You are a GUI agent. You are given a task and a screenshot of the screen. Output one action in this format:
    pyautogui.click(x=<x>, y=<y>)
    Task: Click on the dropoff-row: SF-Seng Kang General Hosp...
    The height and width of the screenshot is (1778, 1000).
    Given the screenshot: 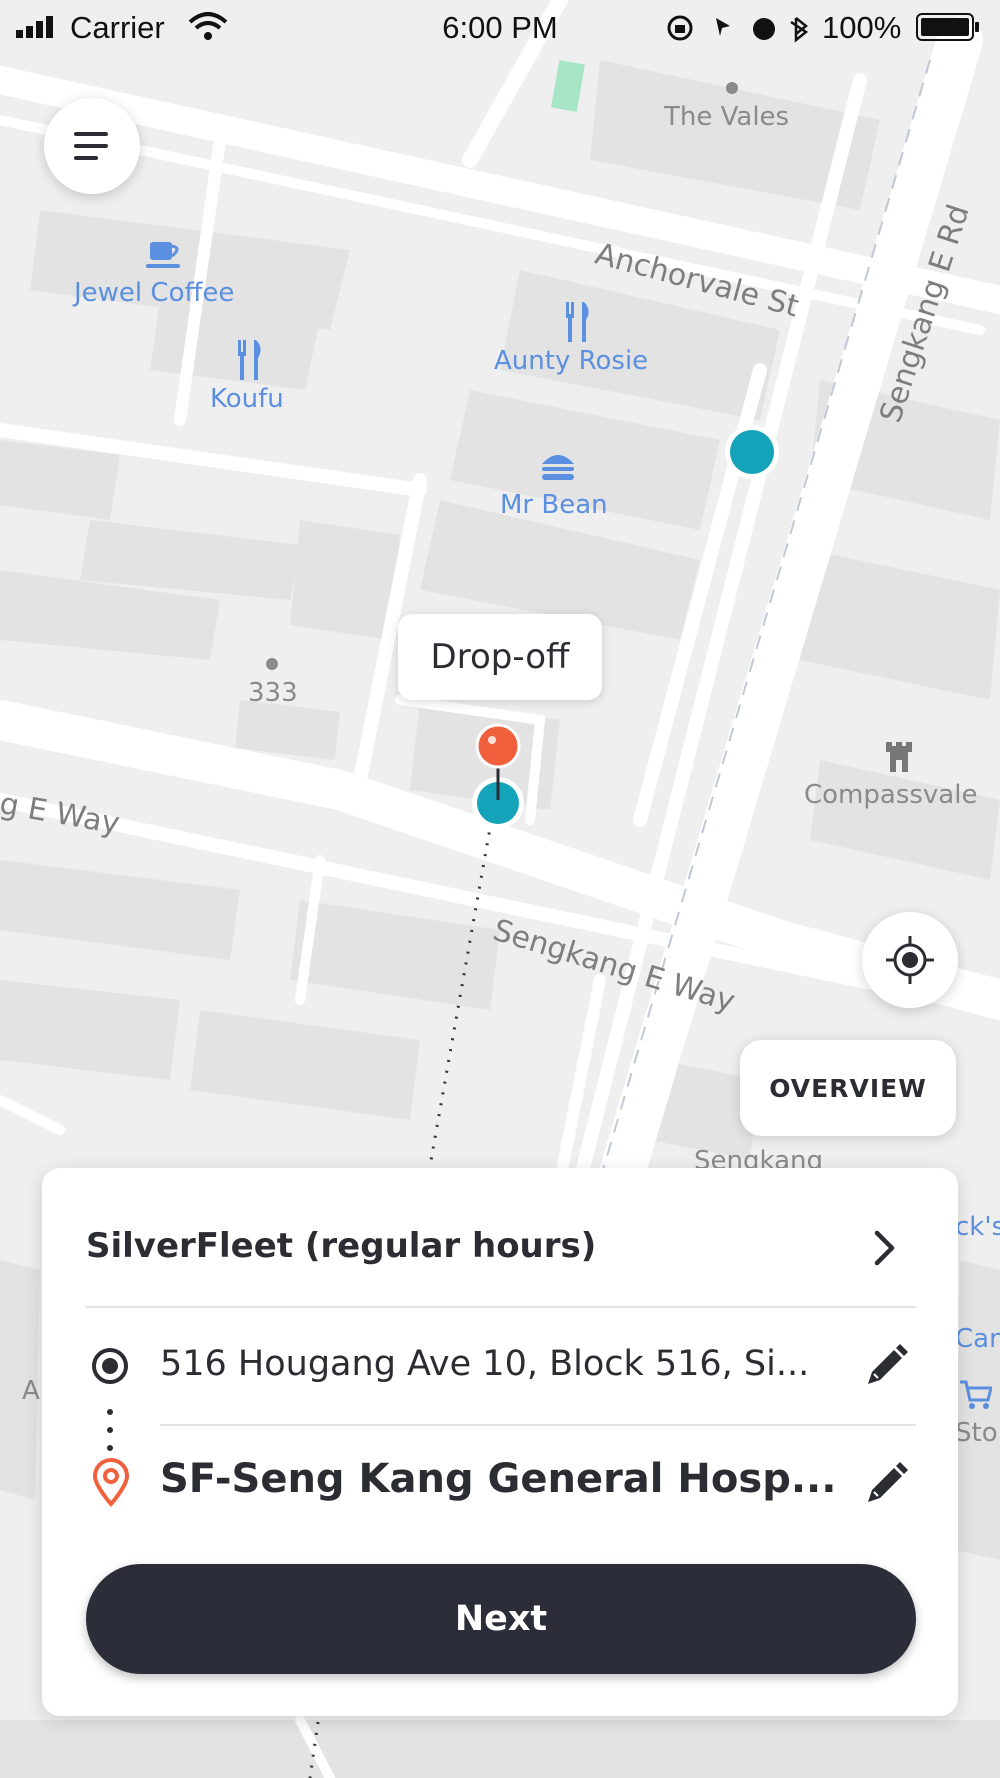 What is the action you would take?
    pyautogui.click(x=500, y=1485)
    